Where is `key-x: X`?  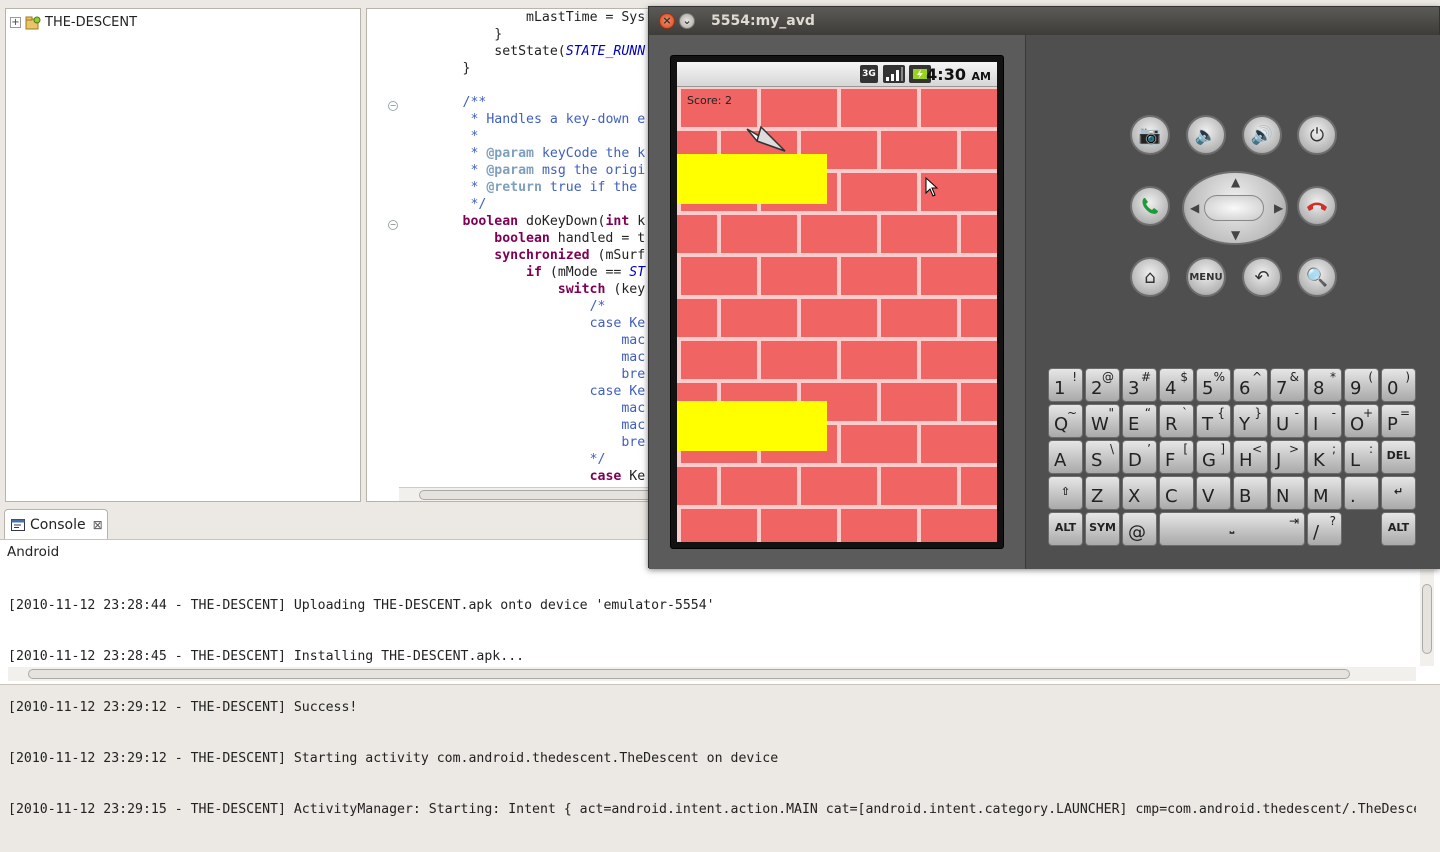
key-x: X is located at coordinates (1139, 493).